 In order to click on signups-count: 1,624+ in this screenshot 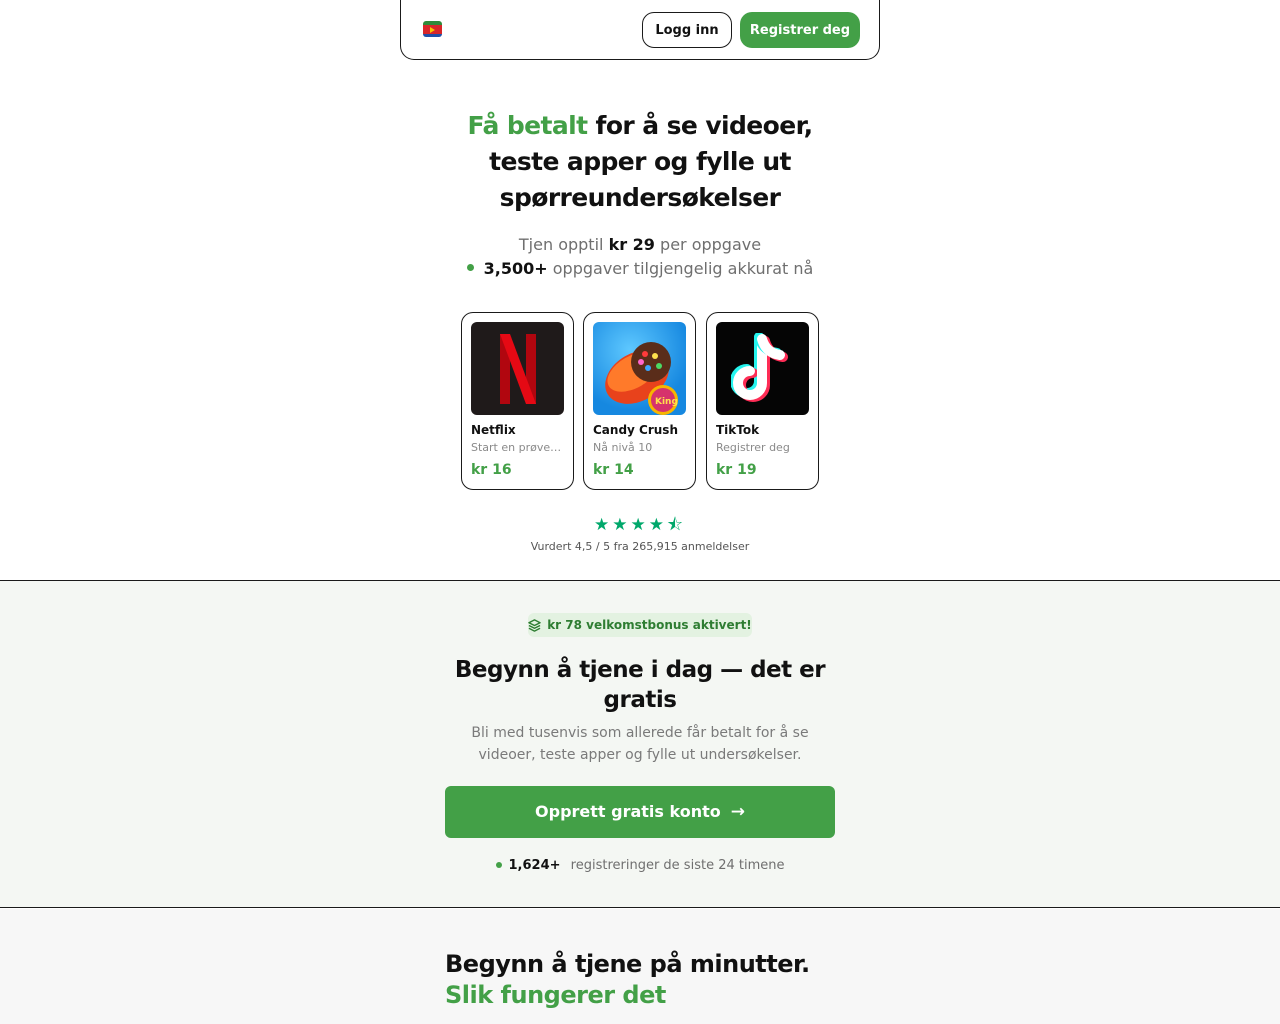, I will do `click(534, 865)`.